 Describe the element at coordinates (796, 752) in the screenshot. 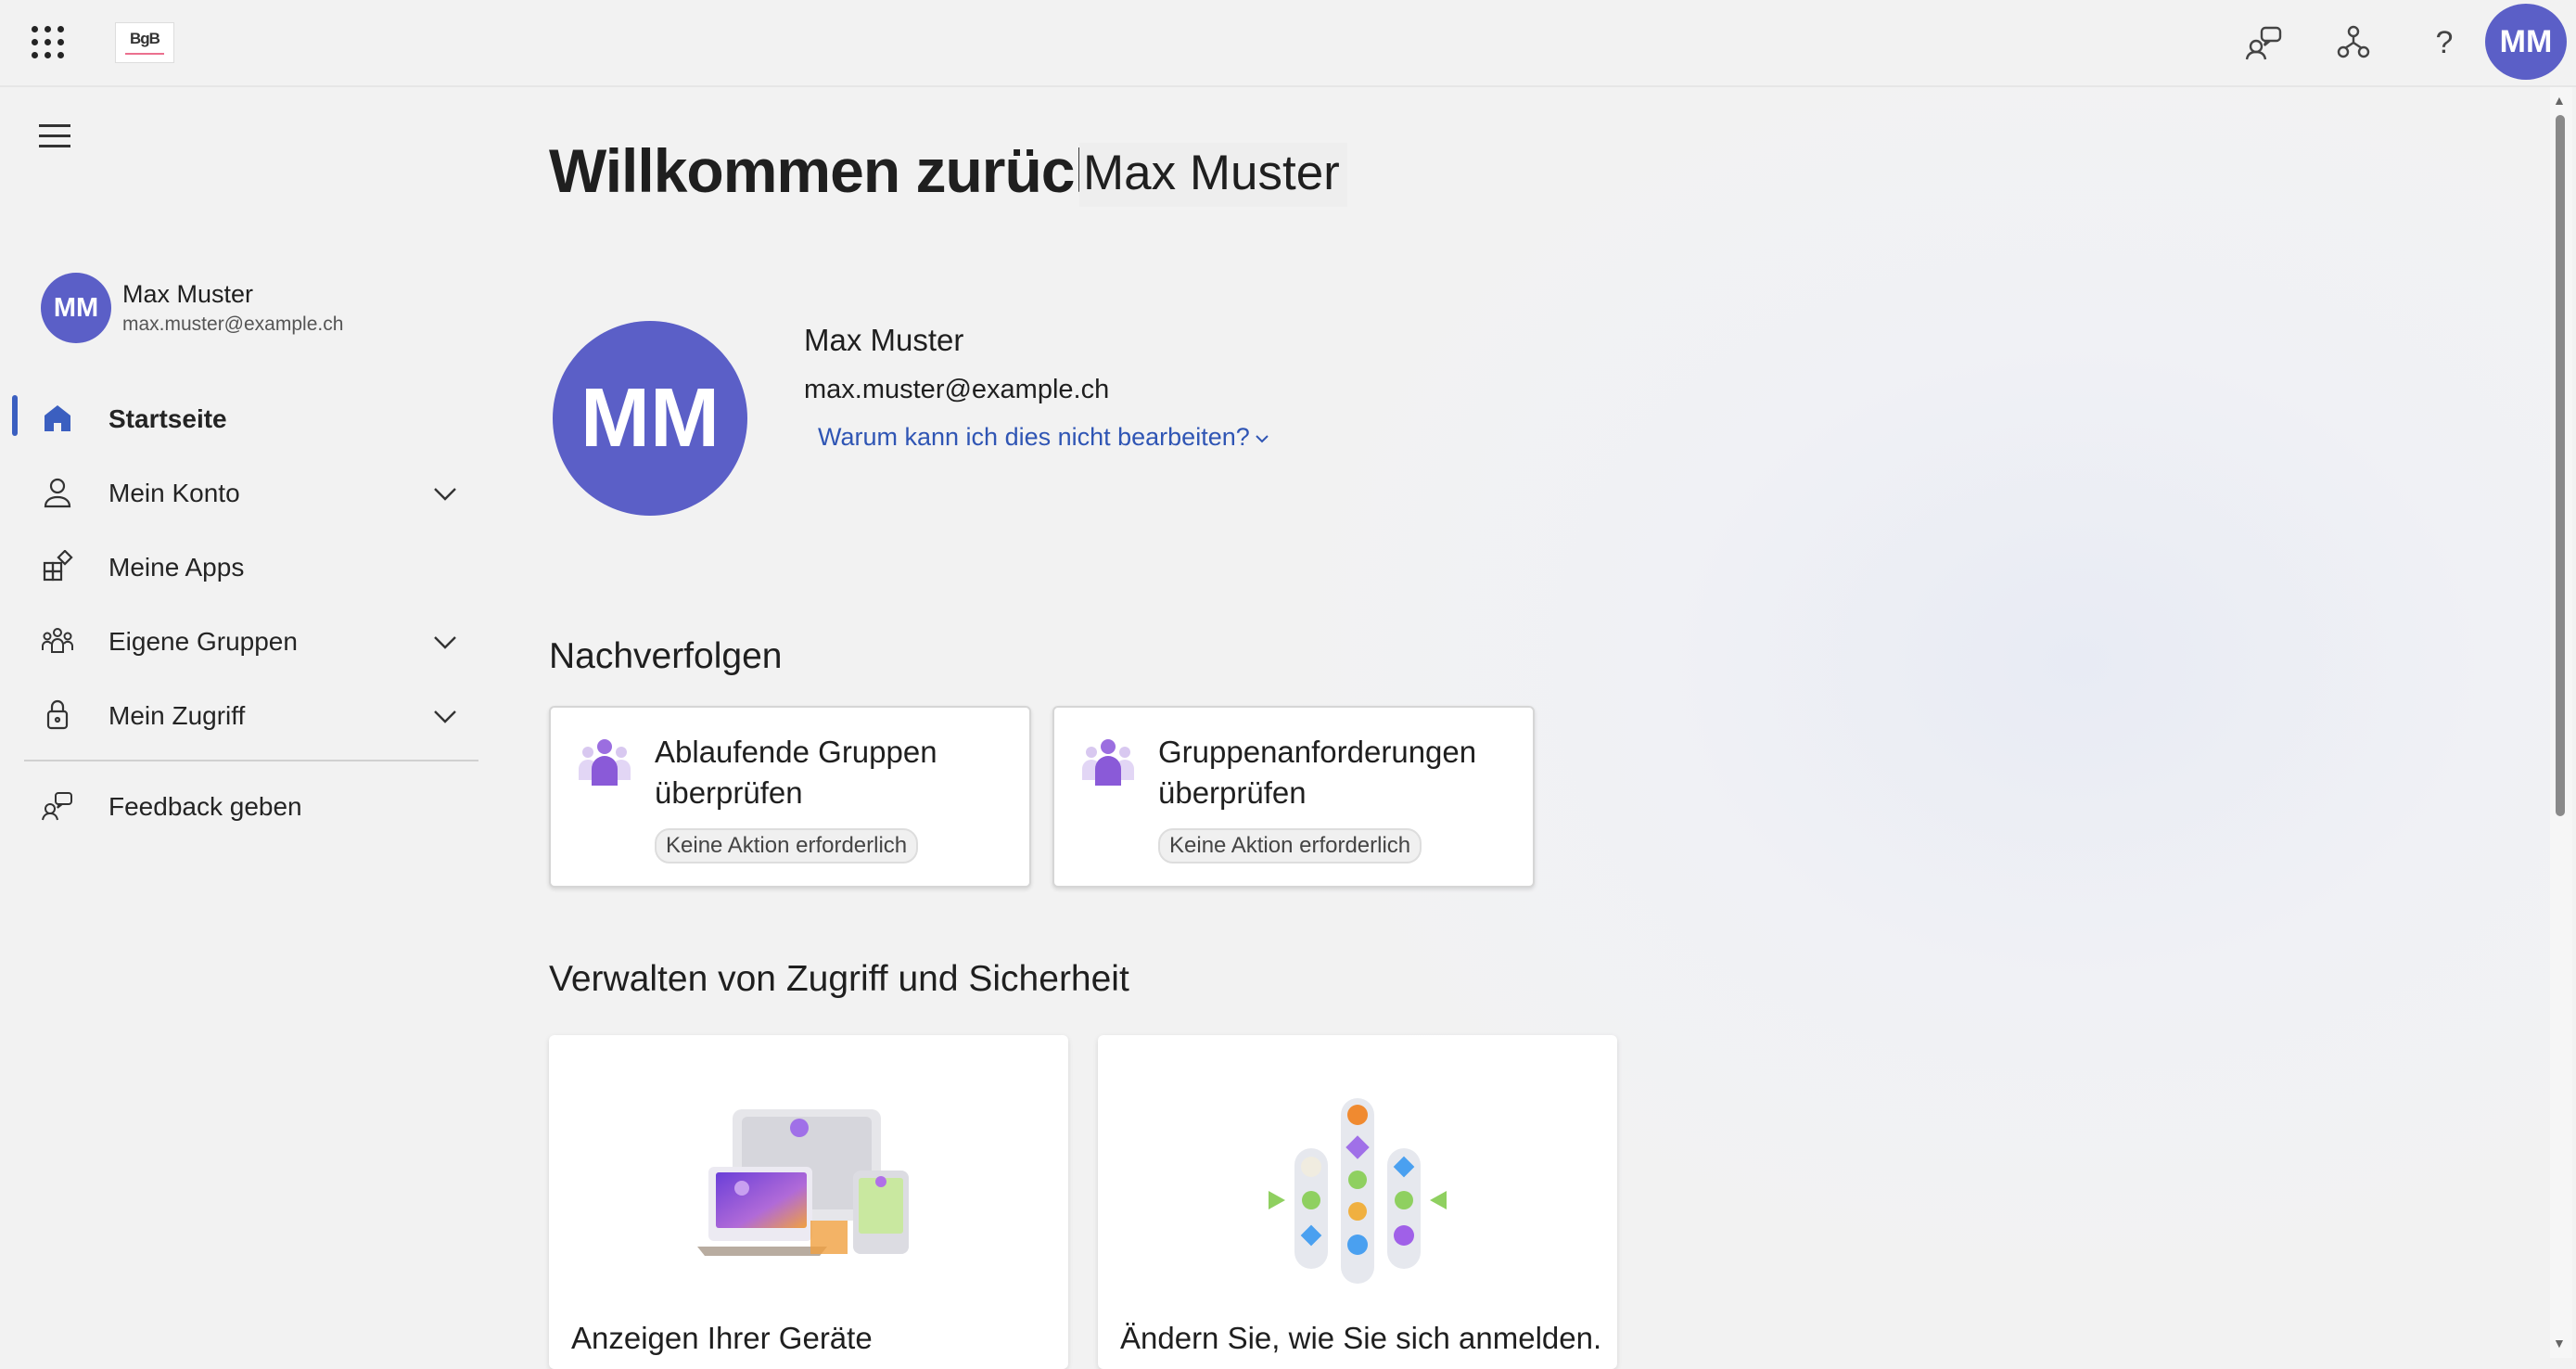

I see `card-title-line: Ablaufende Gruppen` at that location.